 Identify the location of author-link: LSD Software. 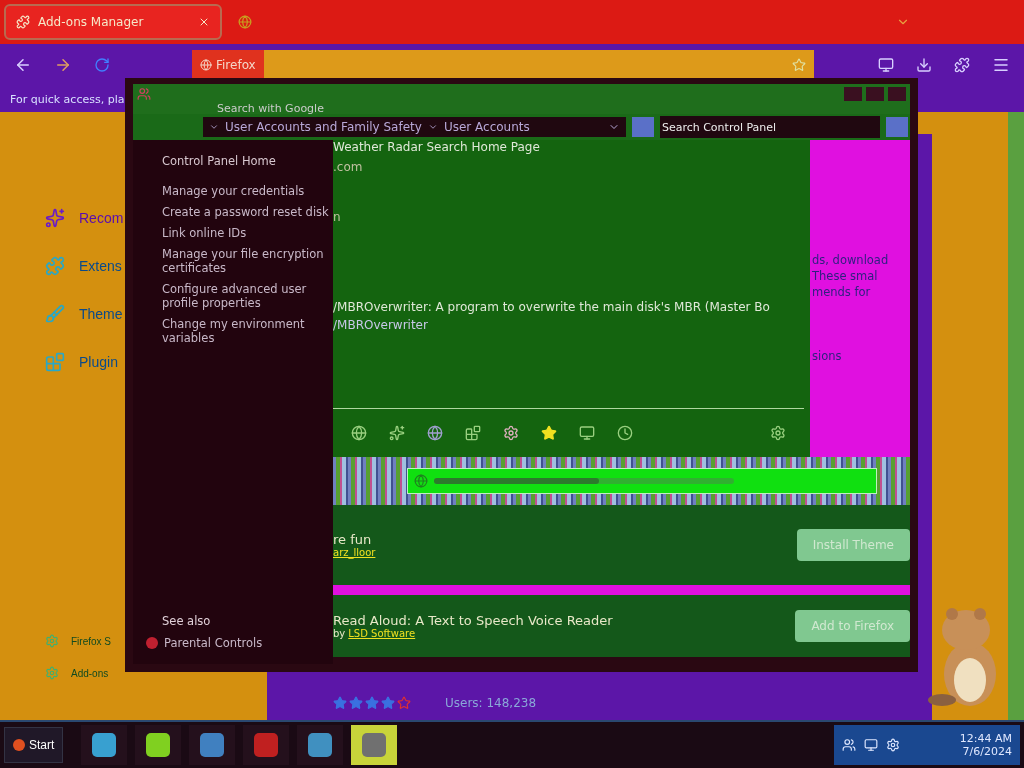
(382, 633).